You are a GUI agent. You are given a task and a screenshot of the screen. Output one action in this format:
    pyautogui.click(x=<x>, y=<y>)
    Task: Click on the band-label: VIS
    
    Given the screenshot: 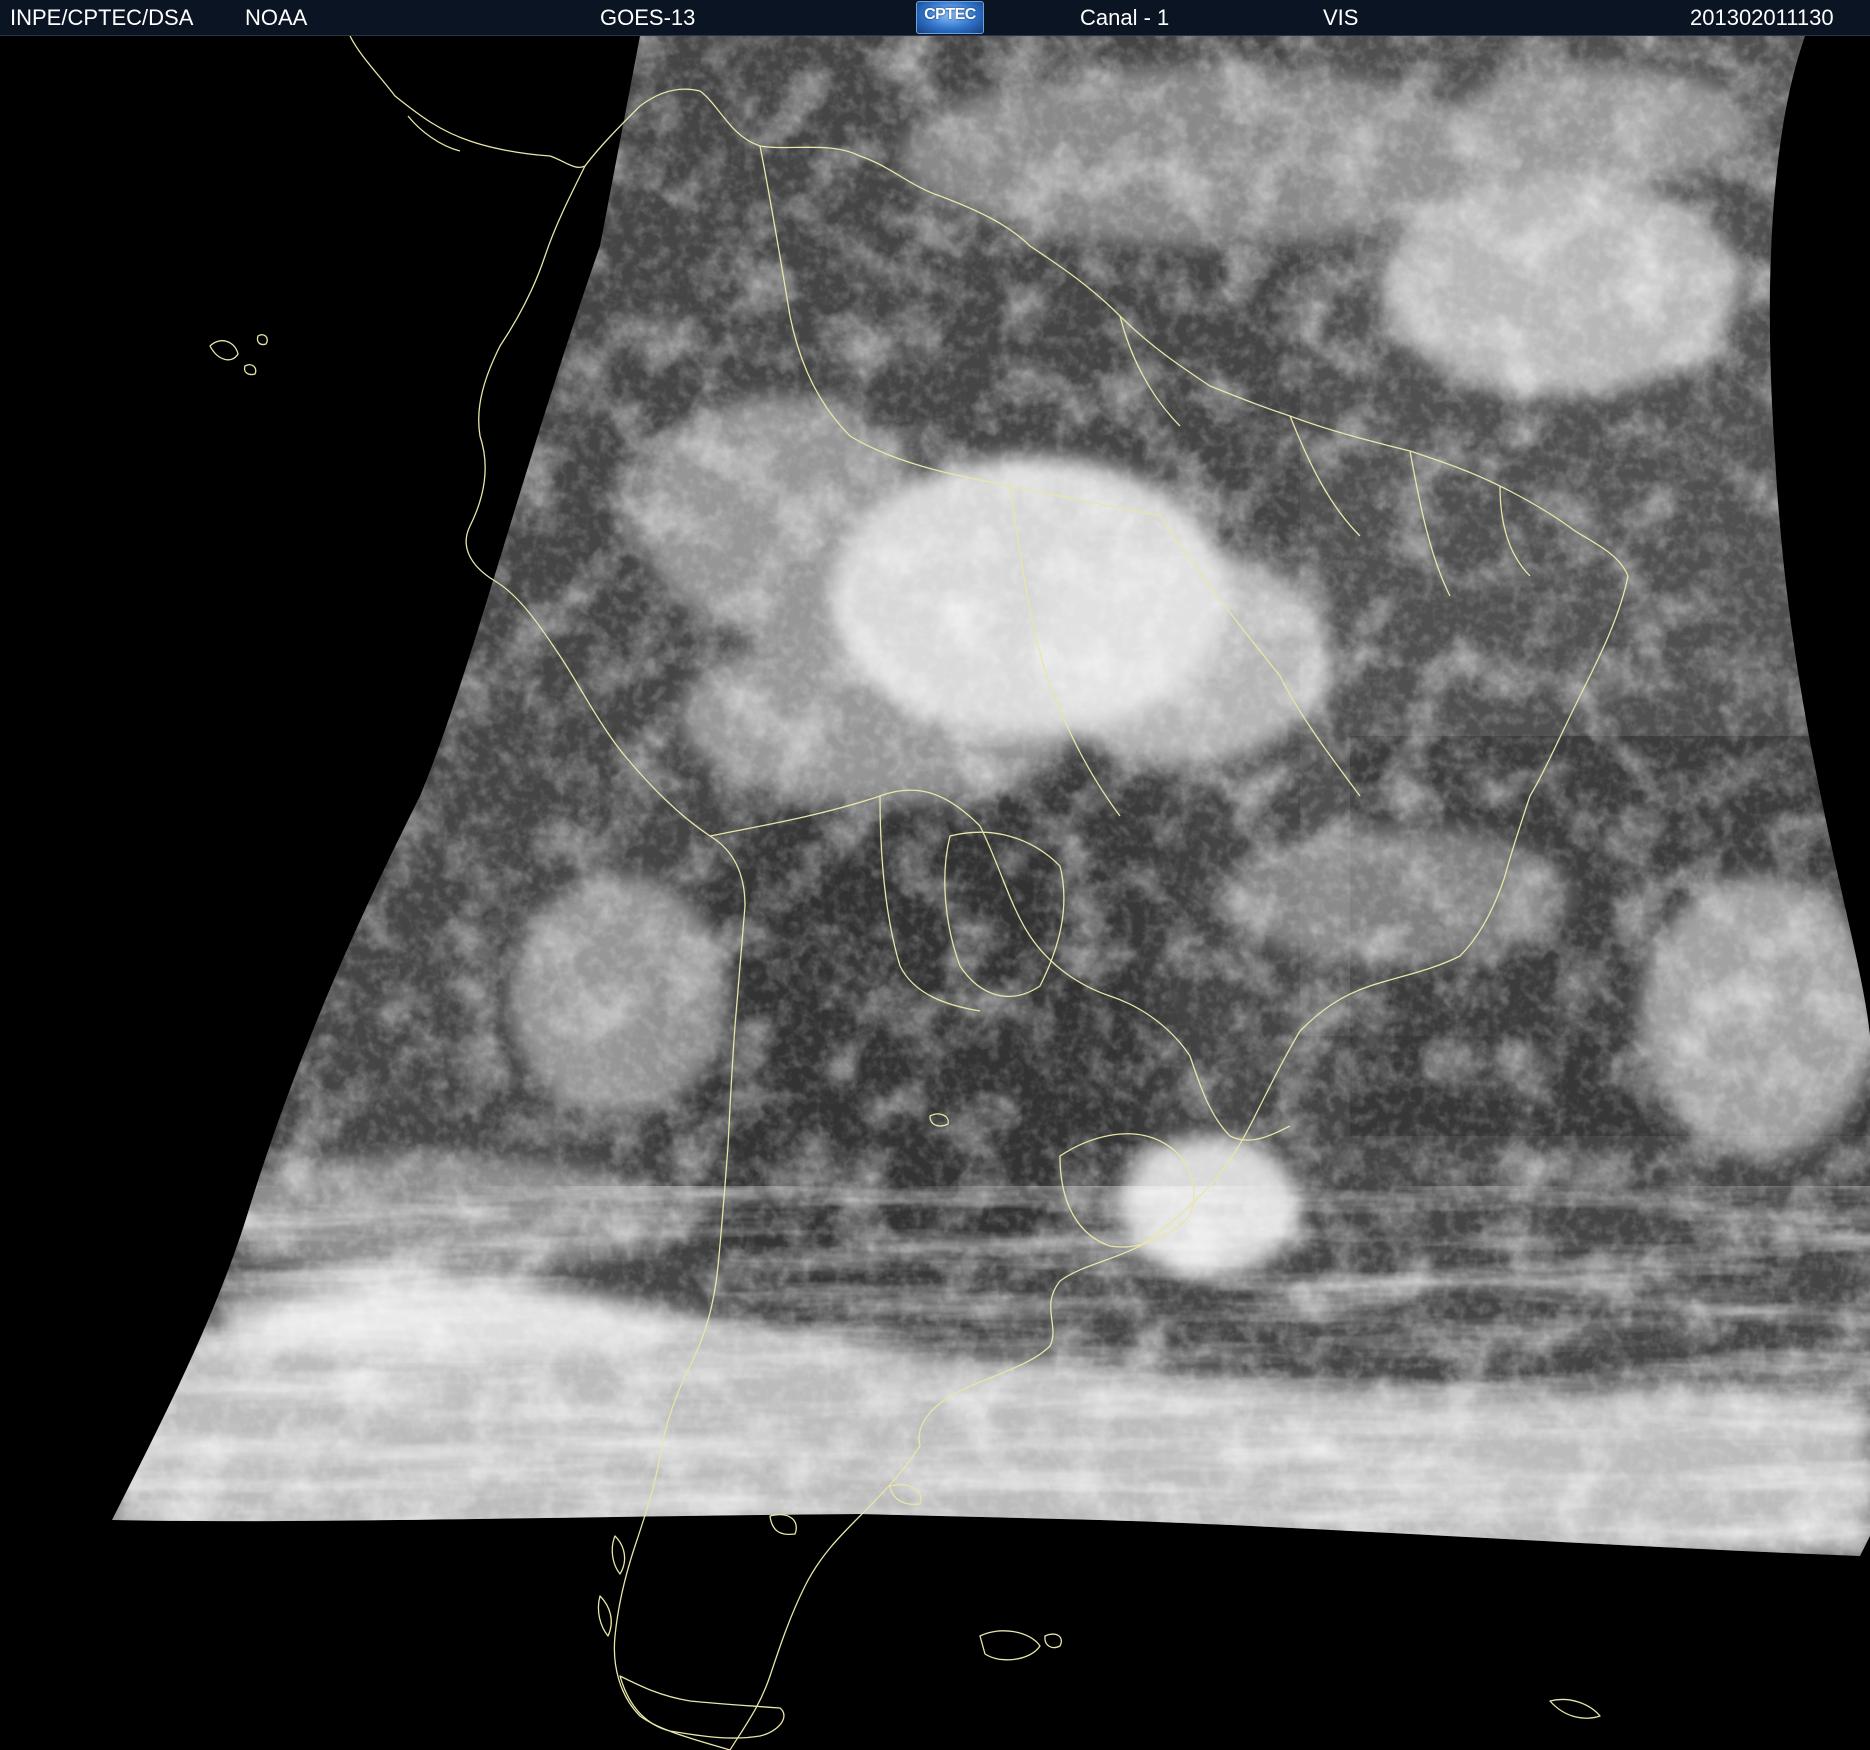 What is the action you would take?
    pyautogui.click(x=1341, y=17)
    